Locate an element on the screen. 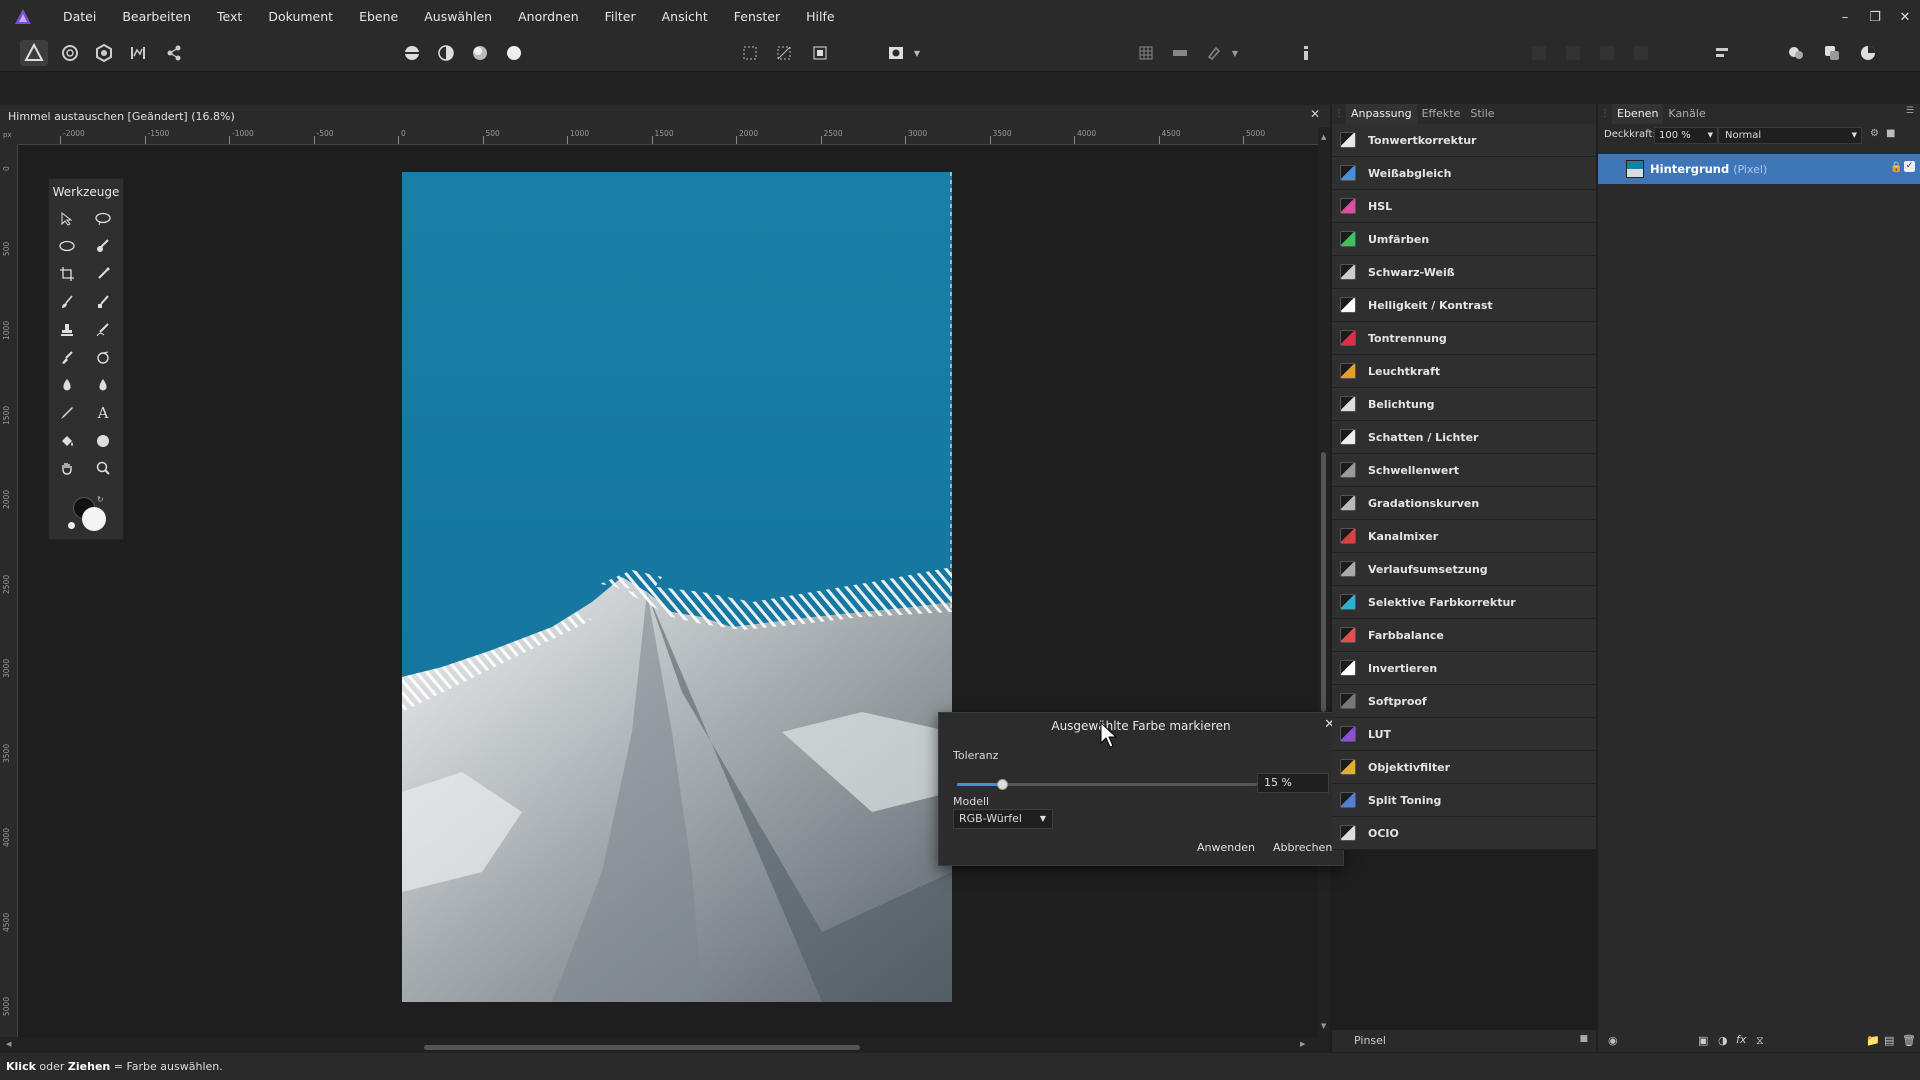 This screenshot has height=1080, width=1920. group-layers-icon: 📁 is located at coordinates (1873, 1040).